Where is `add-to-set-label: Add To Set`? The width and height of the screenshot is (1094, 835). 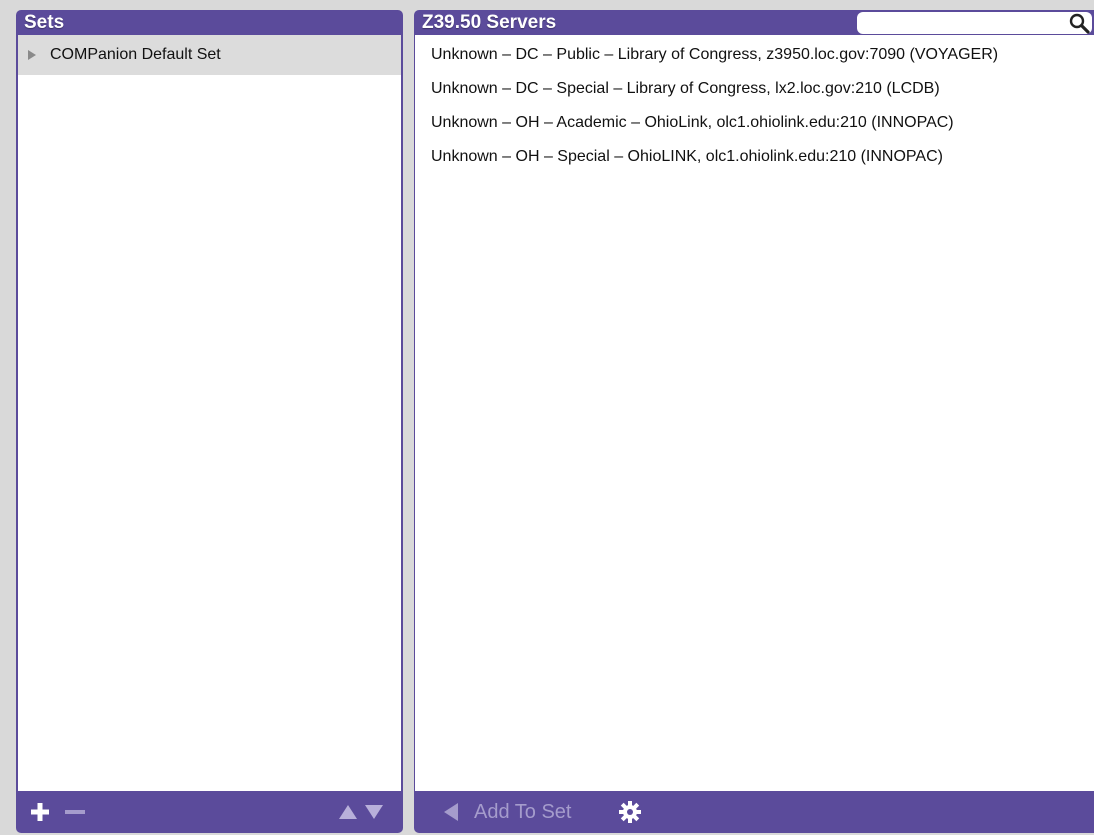 add-to-set-label: Add To Set is located at coordinates (523, 811).